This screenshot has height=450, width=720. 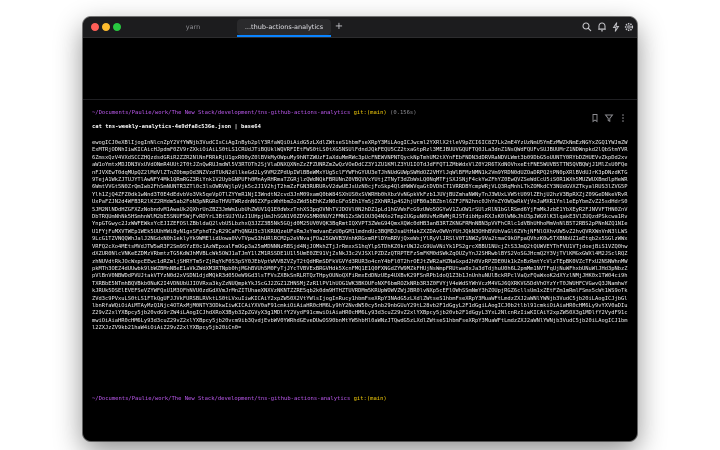 What do you see at coordinates (595, 115) in the screenshot?
I see `bookmark-icon` at bounding box center [595, 115].